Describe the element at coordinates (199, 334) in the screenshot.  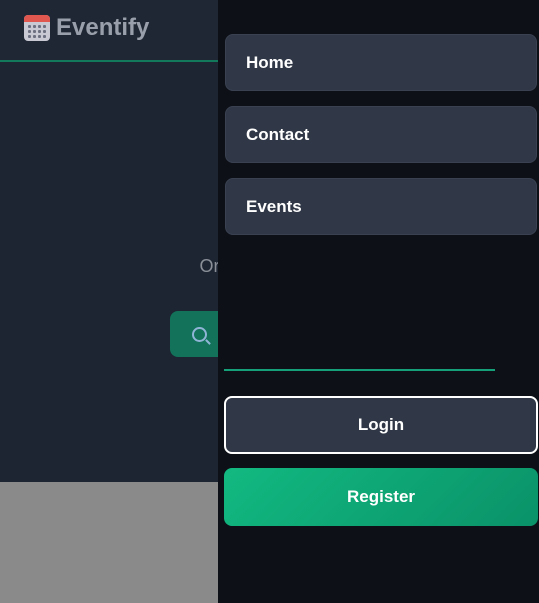
I see `search-icon` at that location.